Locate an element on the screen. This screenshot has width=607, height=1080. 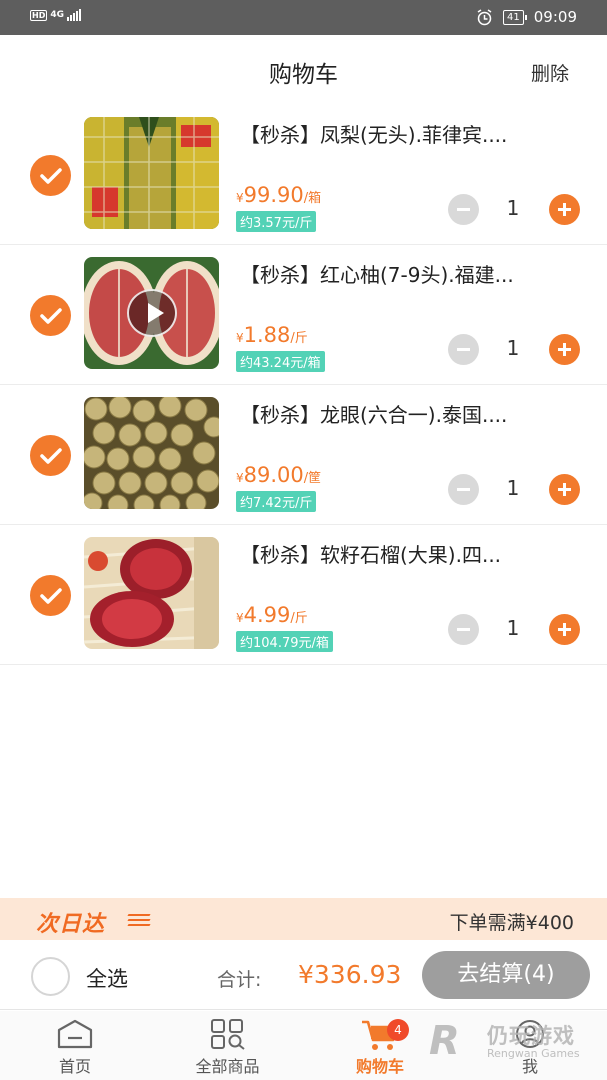
play-video-icon is located at coordinates (152, 313).